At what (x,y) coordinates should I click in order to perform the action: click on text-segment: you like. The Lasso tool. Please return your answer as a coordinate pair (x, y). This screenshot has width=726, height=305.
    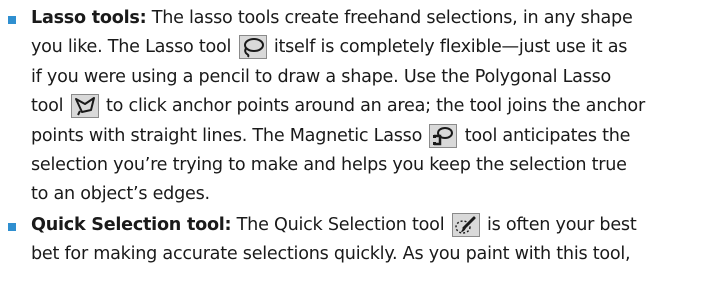
    Looking at the image, I should click on (134, 47).